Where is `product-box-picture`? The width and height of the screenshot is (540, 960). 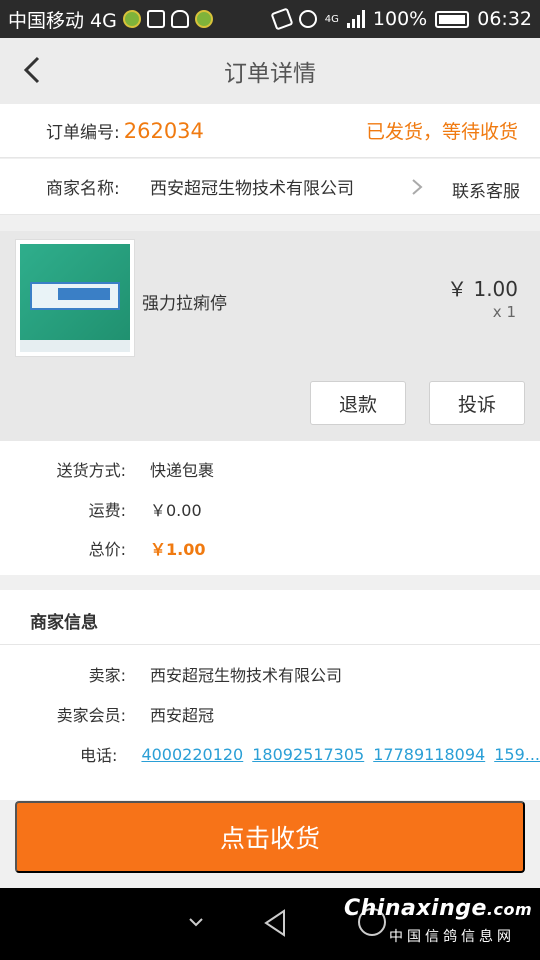 product-box-picture is located at coordinates (75, 298).